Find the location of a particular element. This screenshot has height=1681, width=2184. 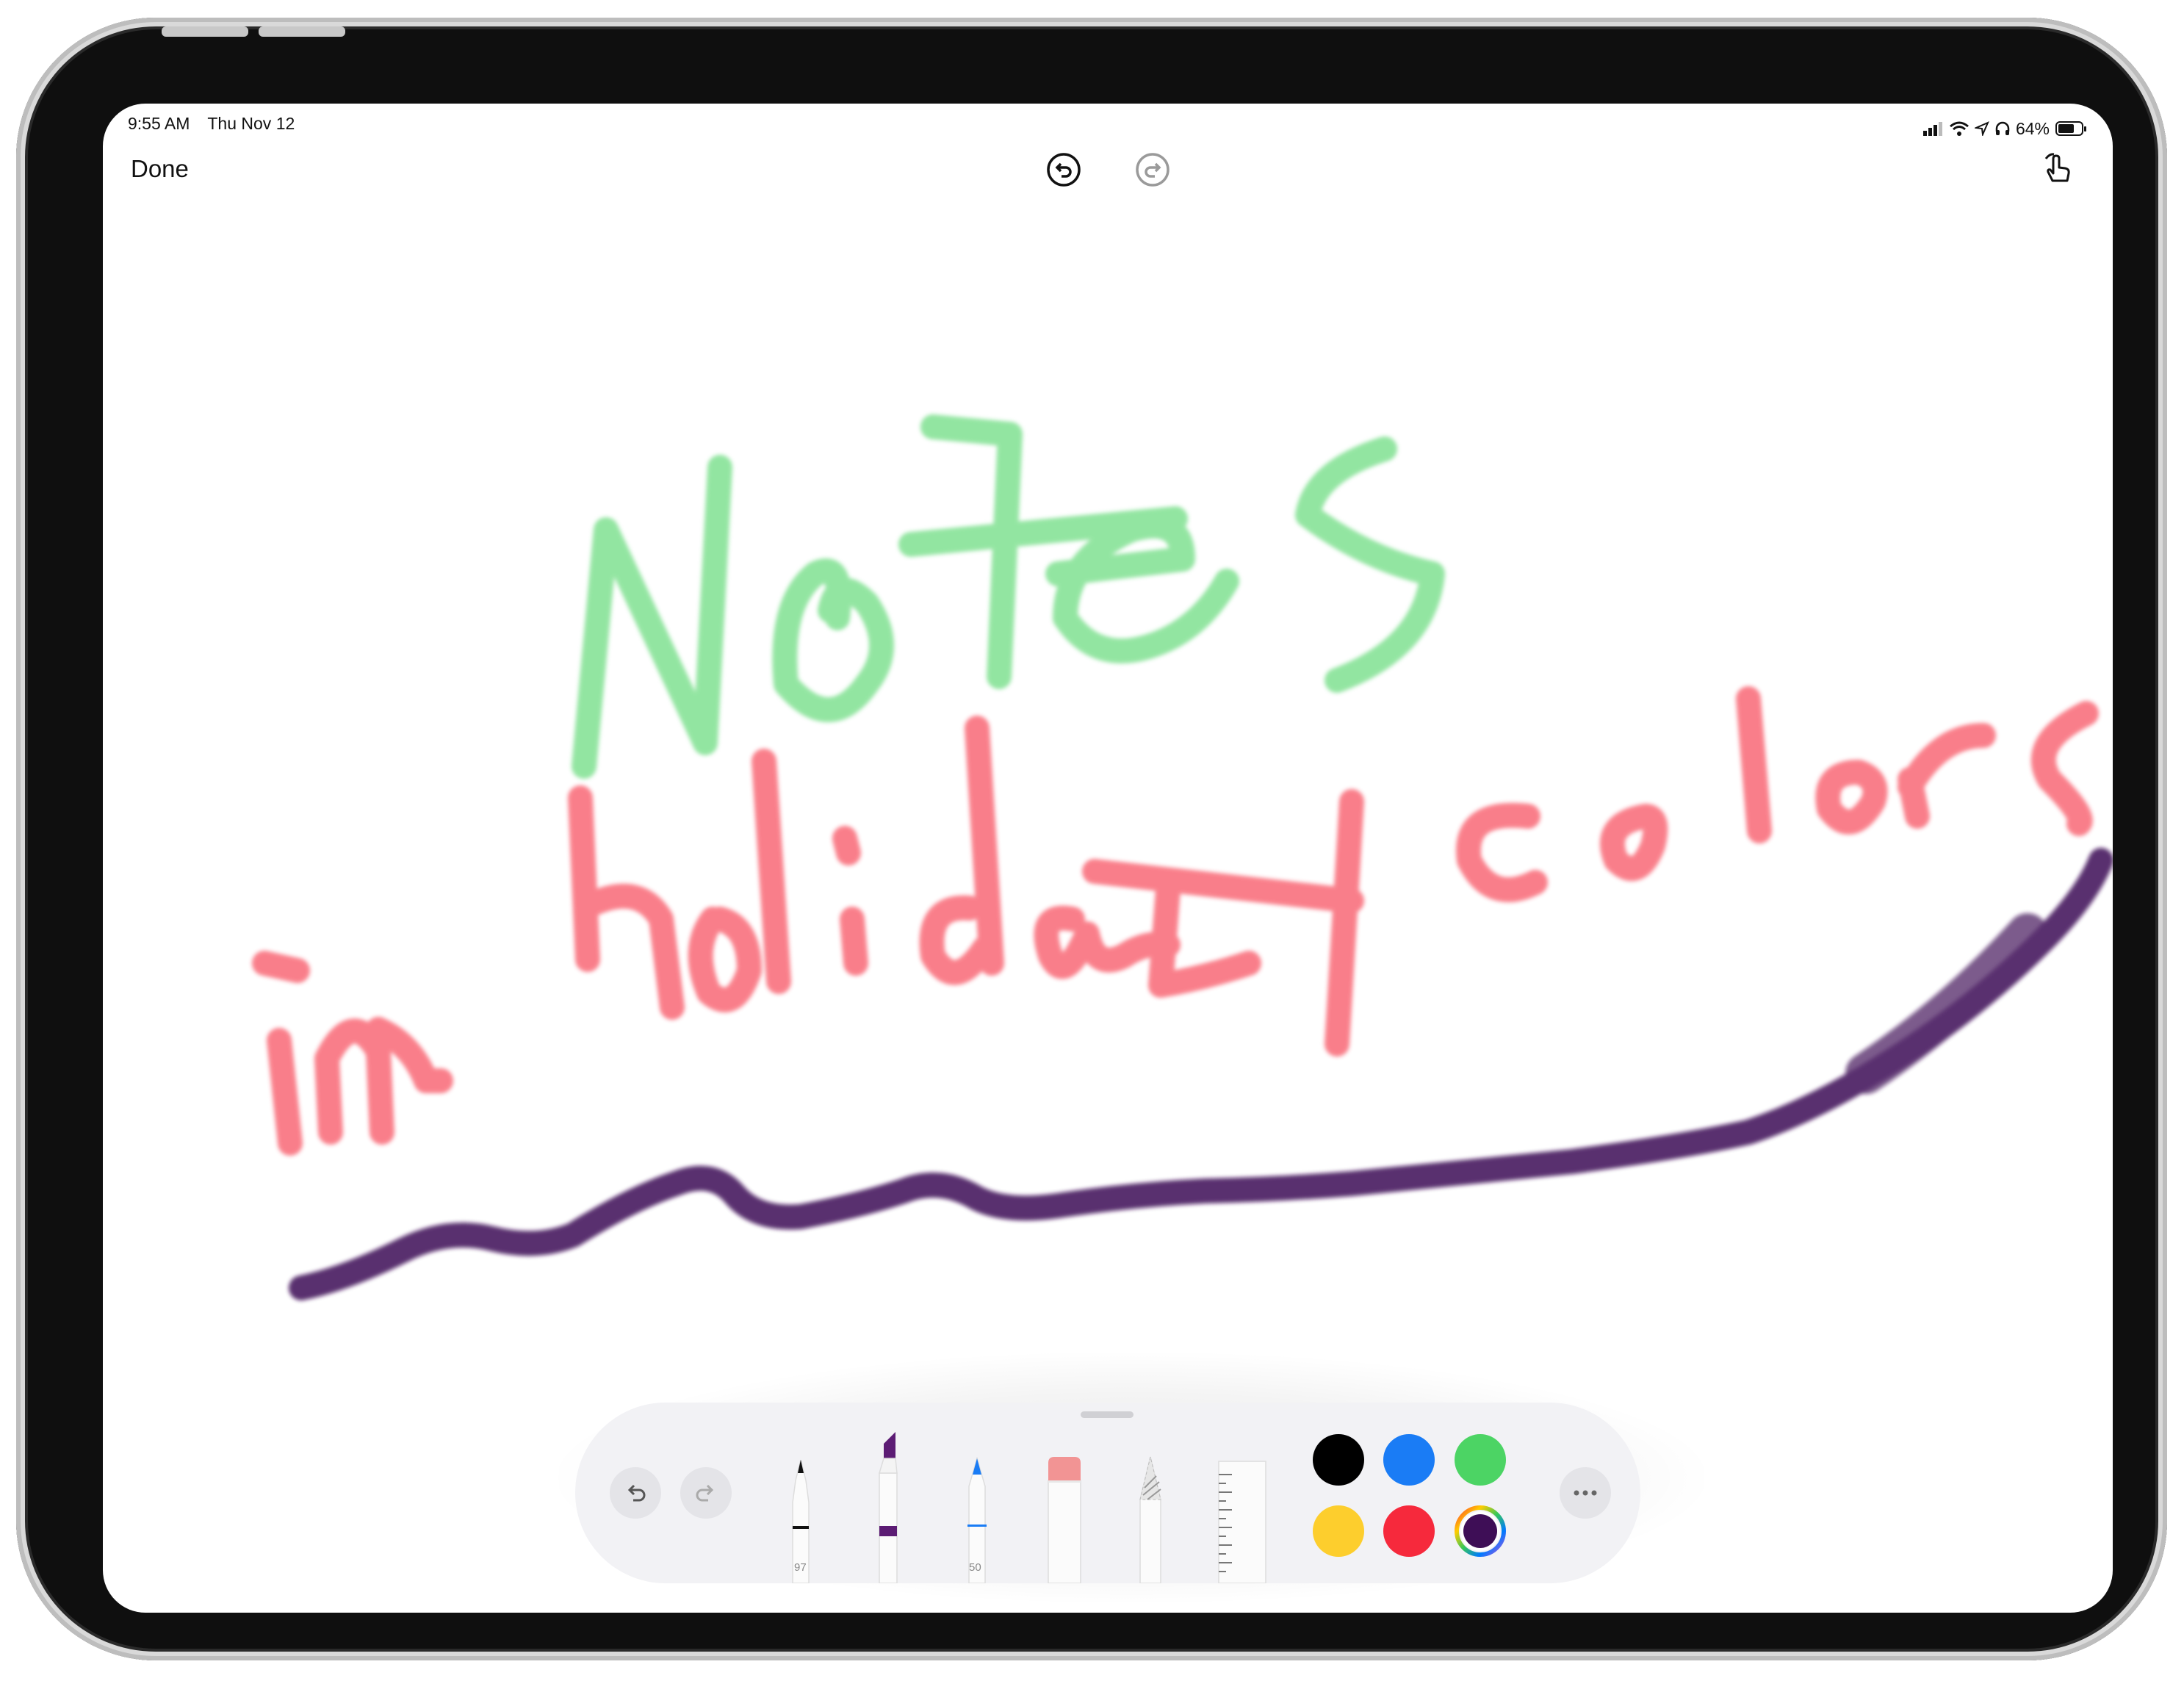

palette-undo-button is located at coordinates (635, 1493).